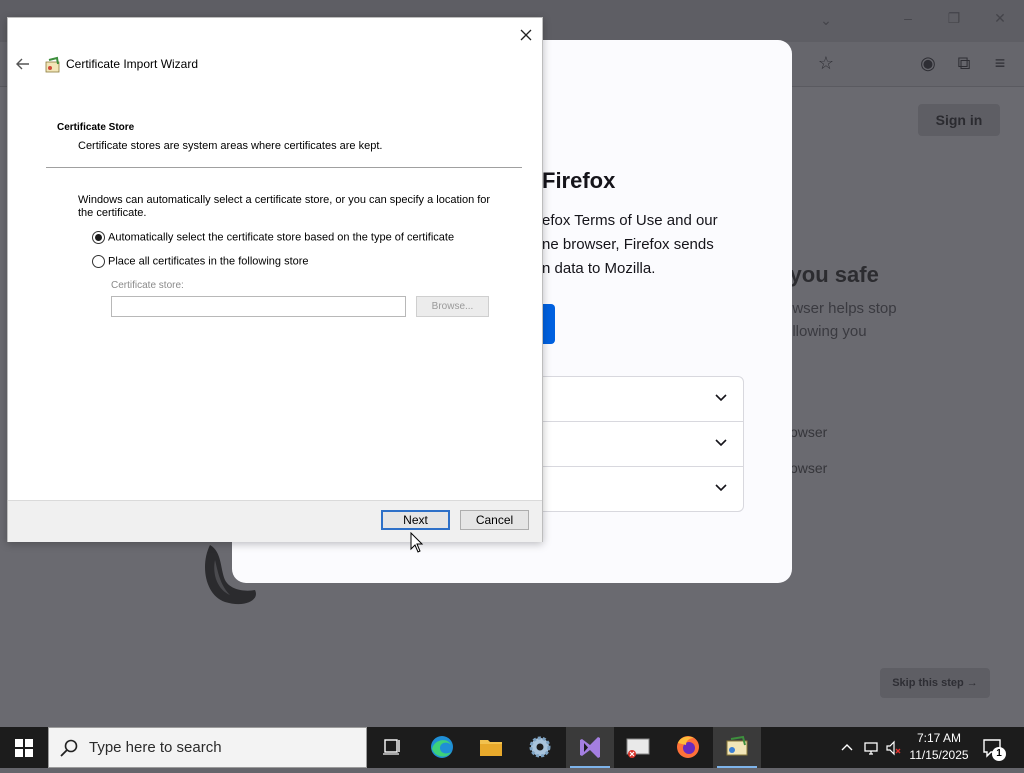 The image size is (1024, 773). What do you see at coordinates (147, 285) in the screenshot?
I see `certificate-store-label: Certificate store:` at bounding box center [147, 285].